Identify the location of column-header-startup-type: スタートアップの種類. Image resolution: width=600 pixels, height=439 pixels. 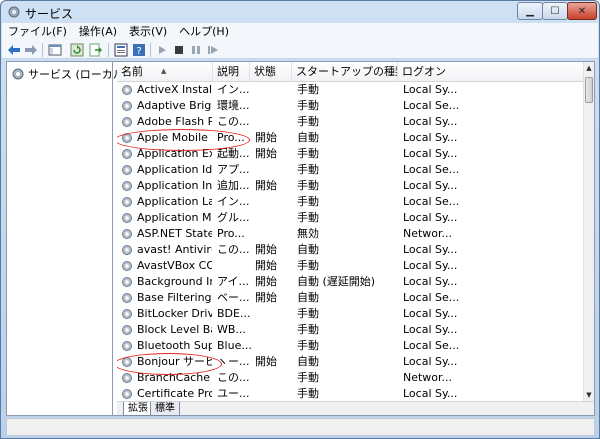
(345, 72).